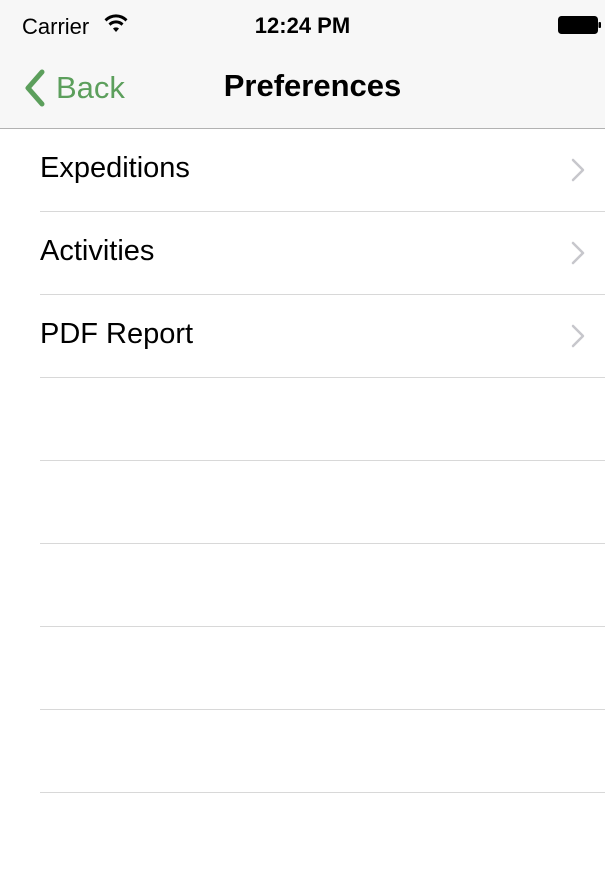 This screenshot has width=605, height=875. What do you see at coordinates (115, 168) in the screenshot?
I see `list-item-label: Expeditions` at bounding box center [115, 168].